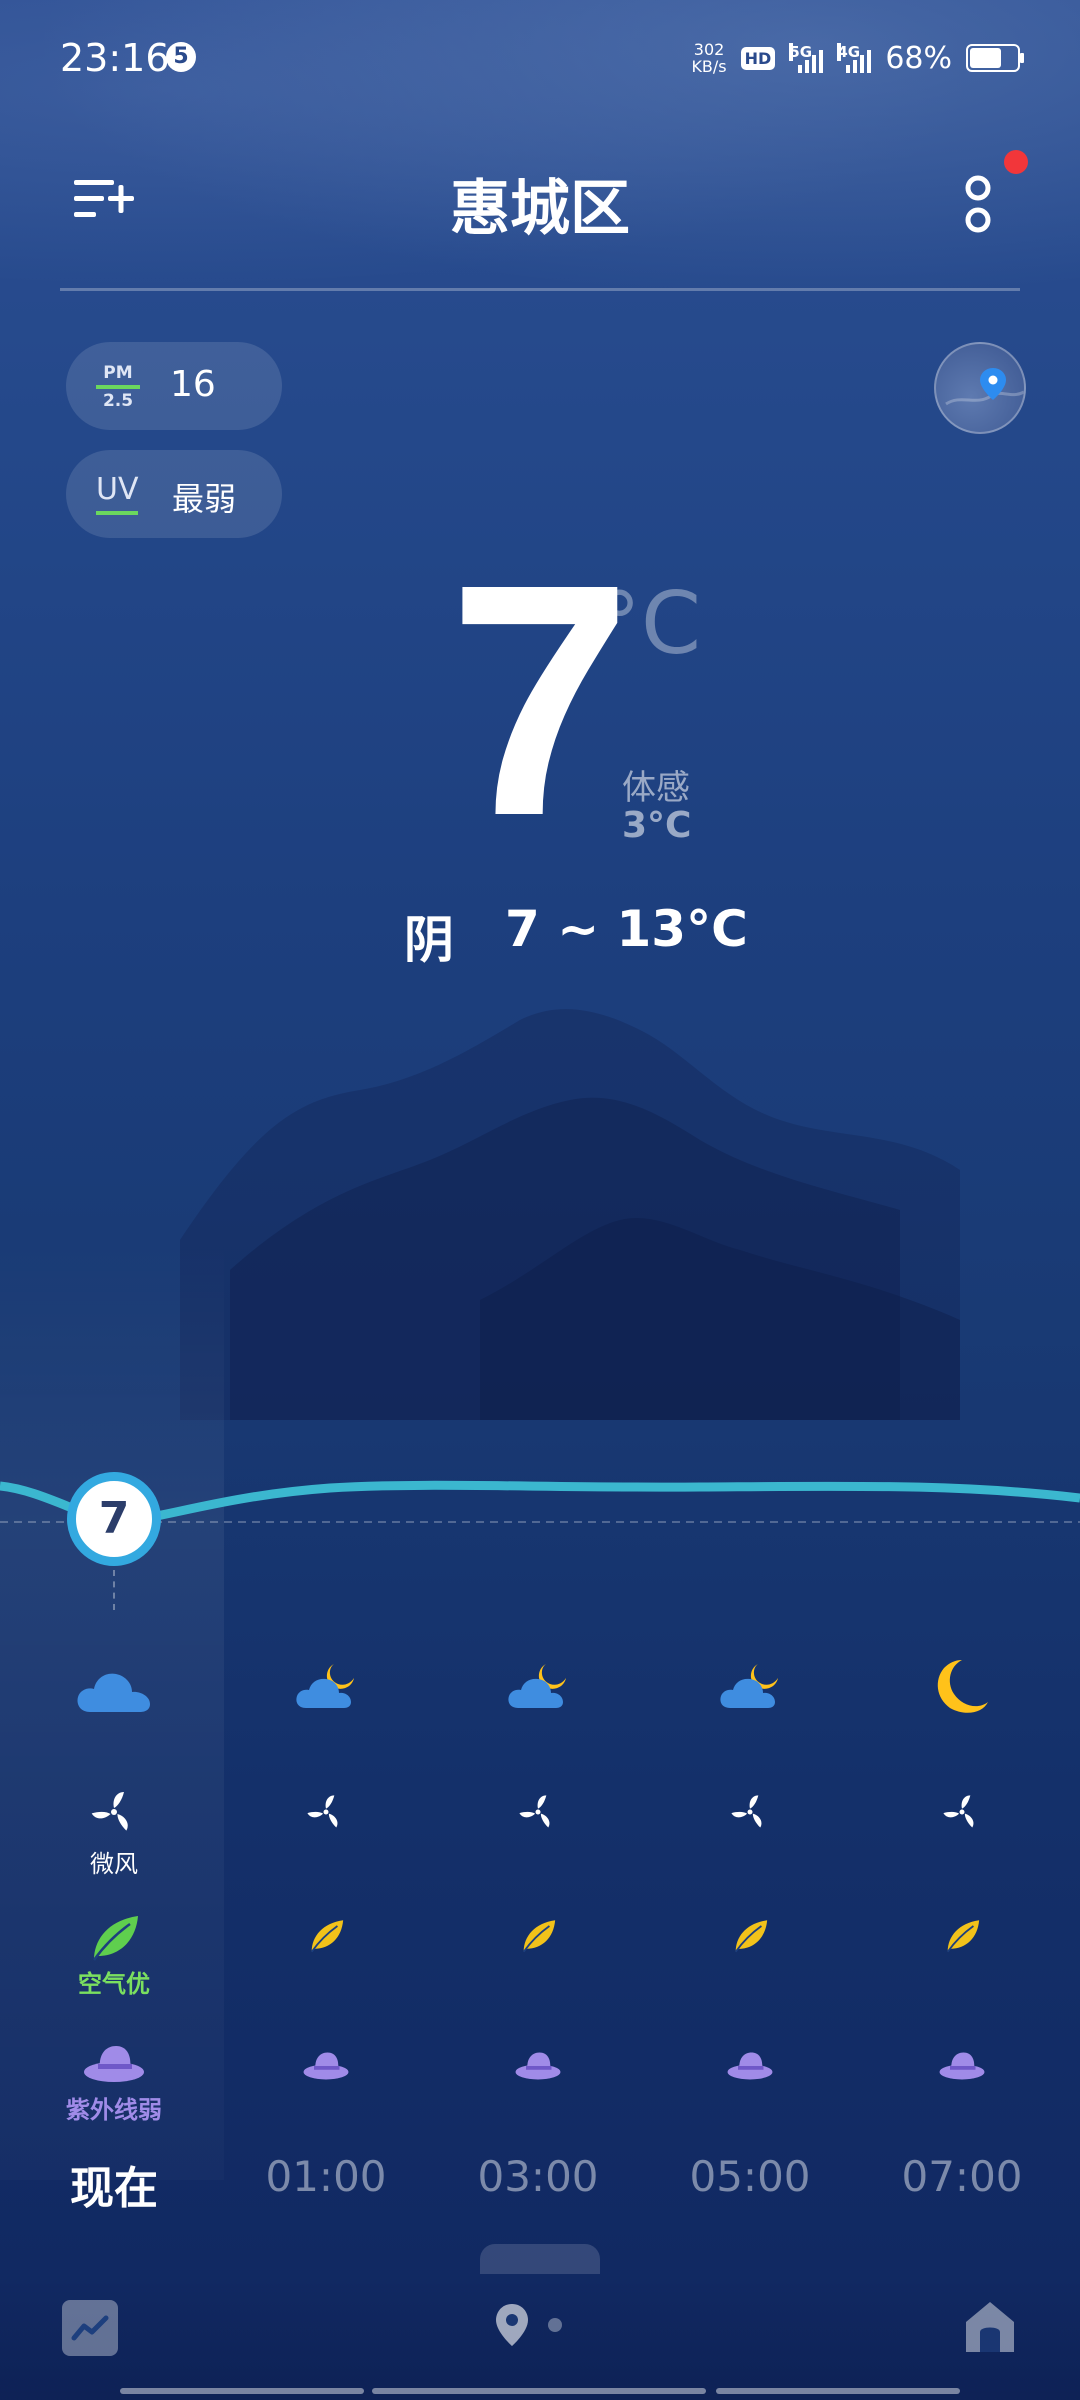  I want to click on network-4g-label: 4G, so click(849, 52).